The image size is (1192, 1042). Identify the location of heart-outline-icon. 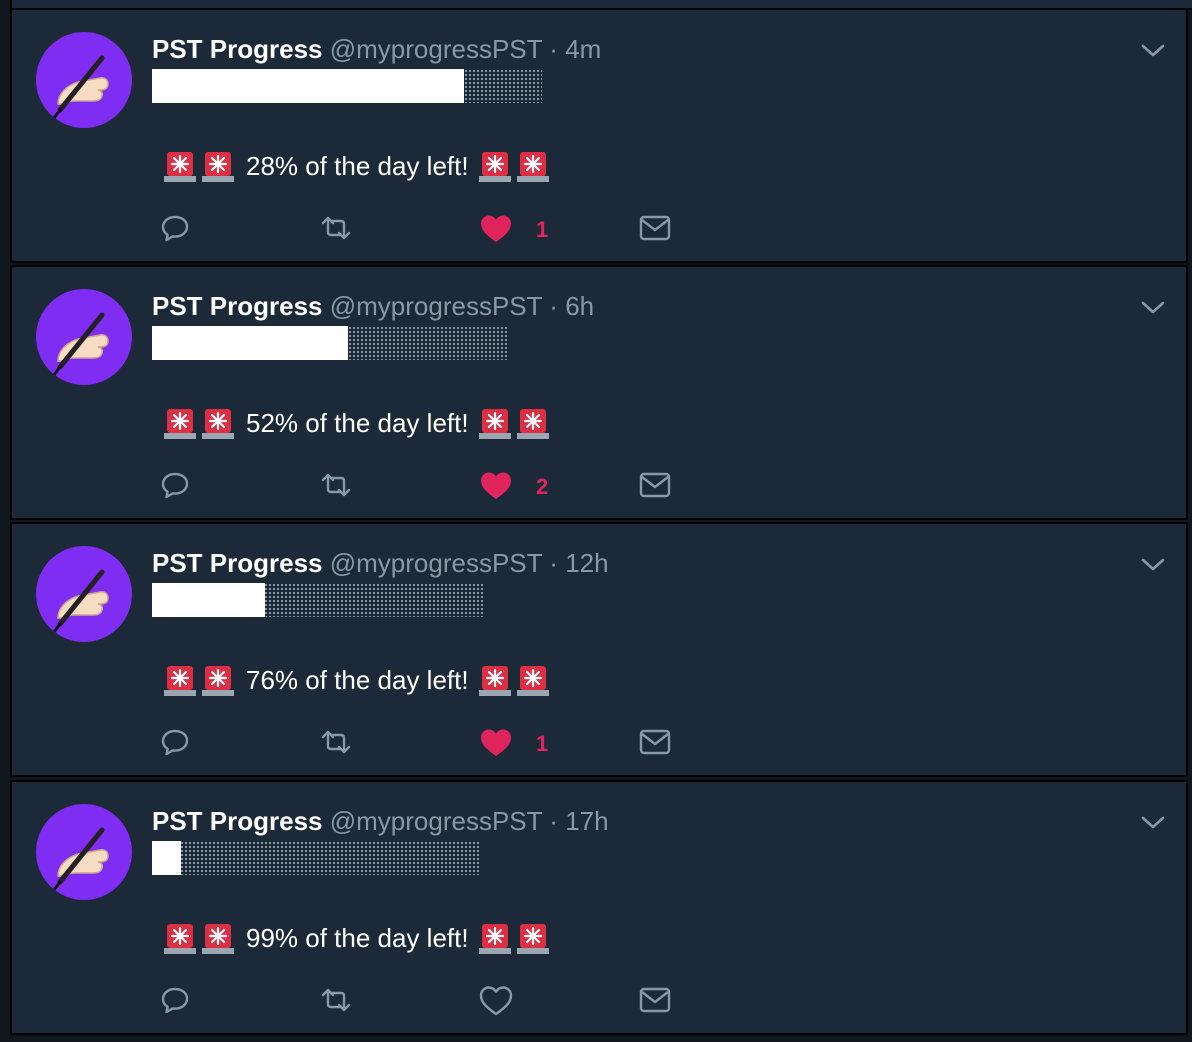
(496, 1002).